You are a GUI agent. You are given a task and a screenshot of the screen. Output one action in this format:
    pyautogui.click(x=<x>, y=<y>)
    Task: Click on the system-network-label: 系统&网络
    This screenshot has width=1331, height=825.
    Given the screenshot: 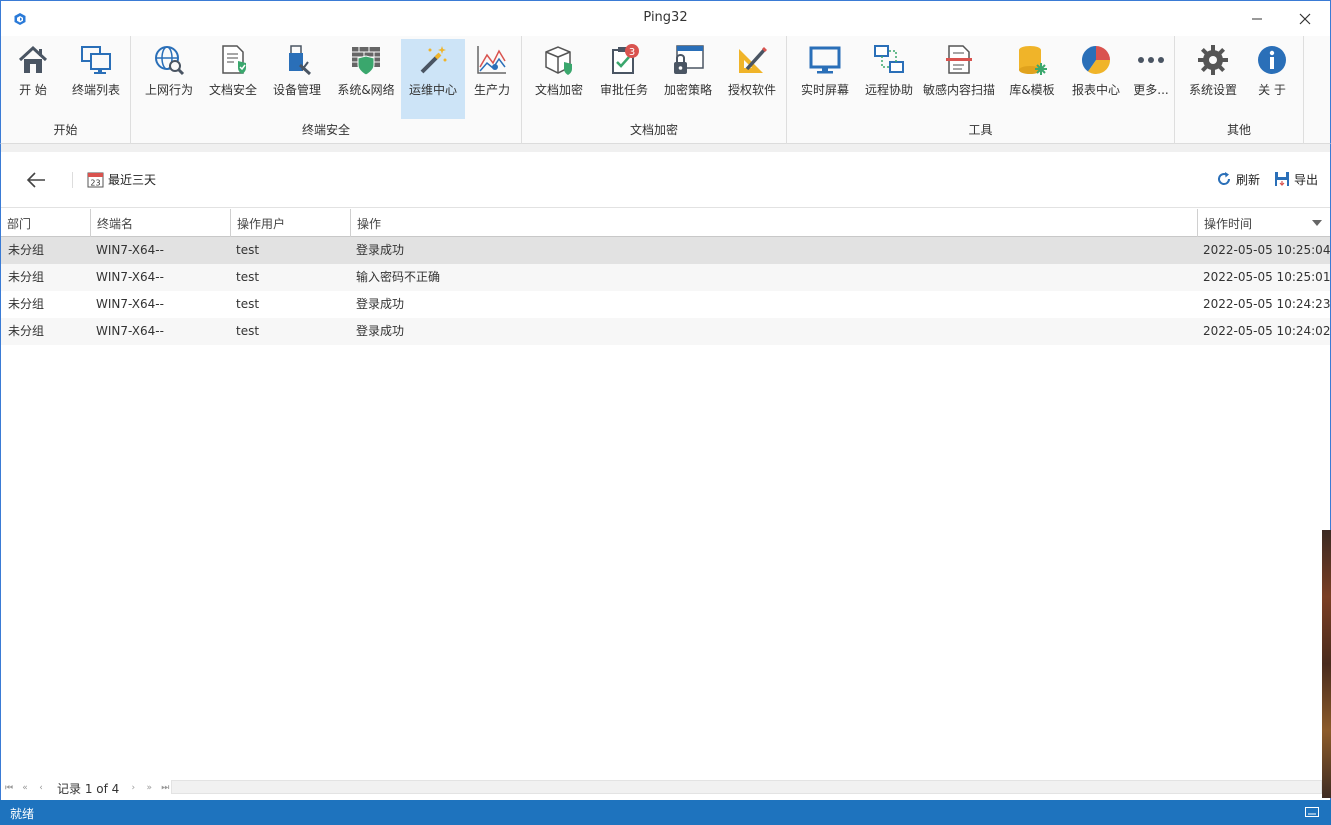 What is the action you would take?
    pyautogui.click(x=366, y=90)
    